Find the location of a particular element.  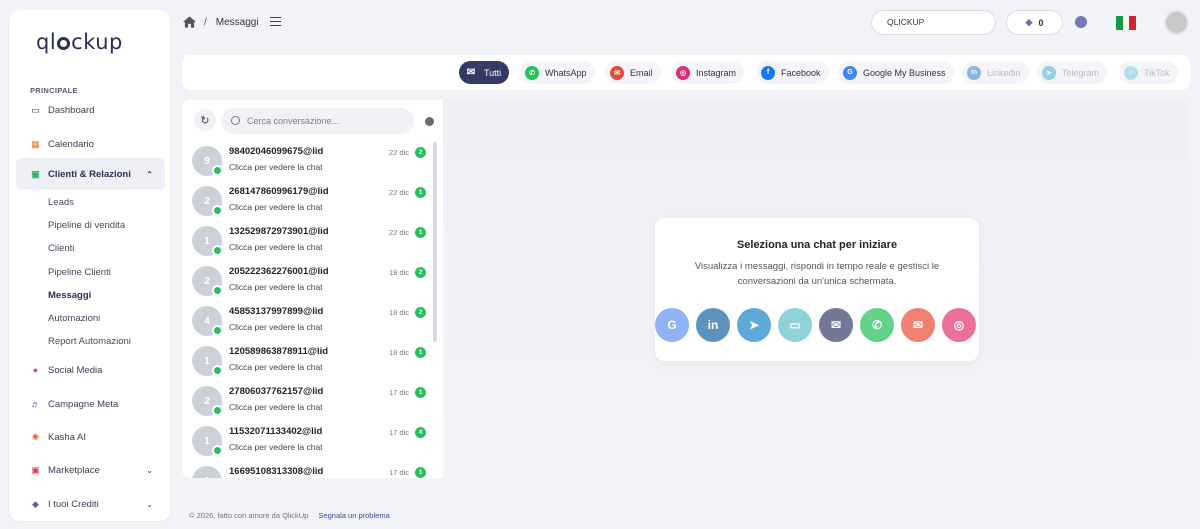

conversation-date: 22 dic is located at coordinates (399, 152).